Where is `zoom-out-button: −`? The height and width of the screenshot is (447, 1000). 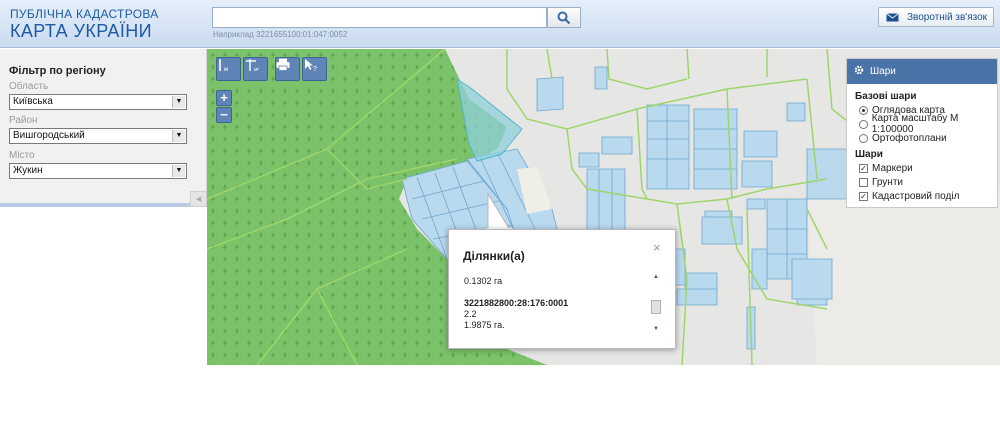 zoom-out-button: − is located at coordinates (224, 115).